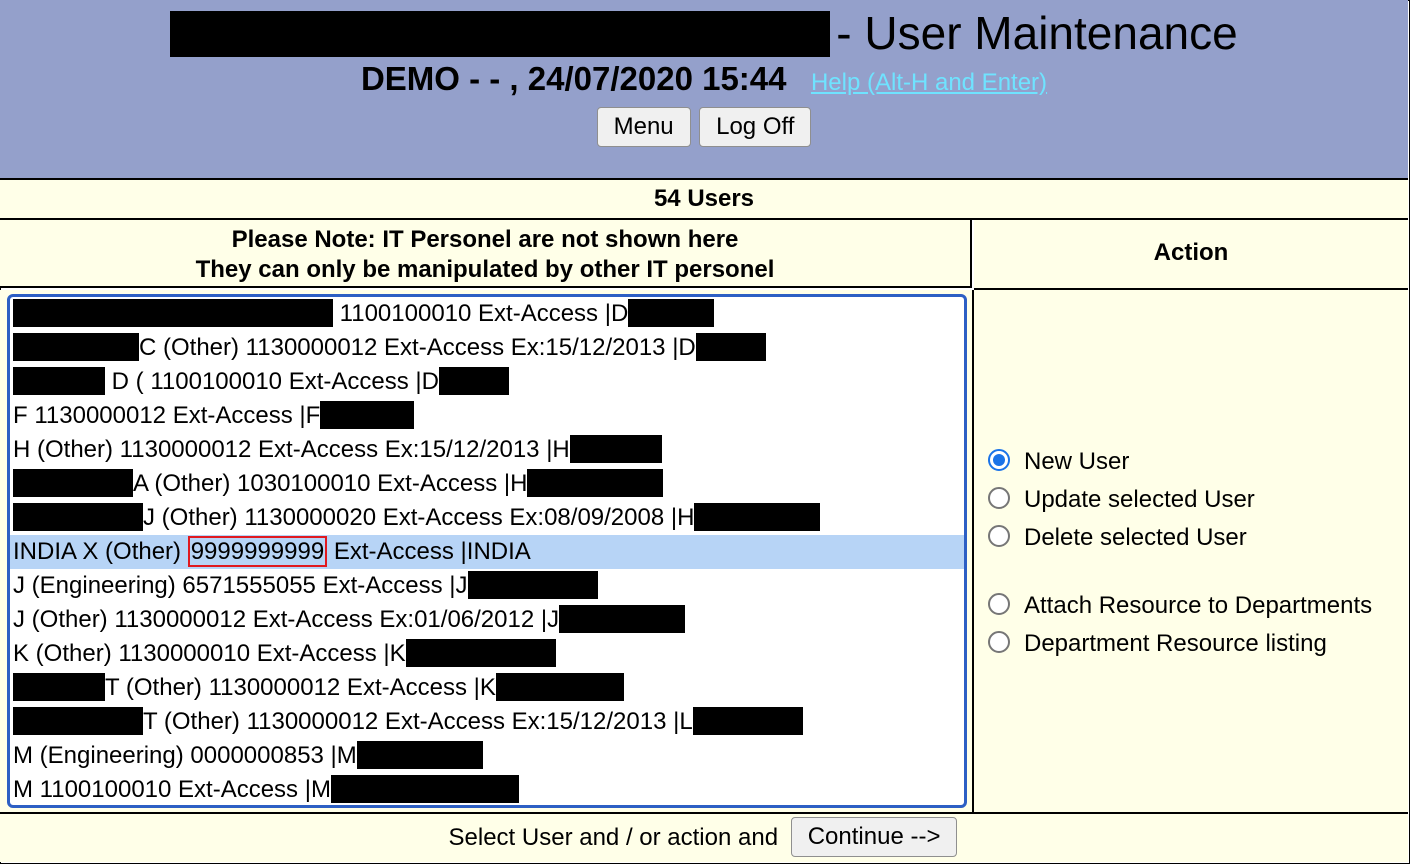 This screenshot has height=864, width=1410. I want to click on list-item: 1100100010 Ext-Access |D, so click(487, 314).